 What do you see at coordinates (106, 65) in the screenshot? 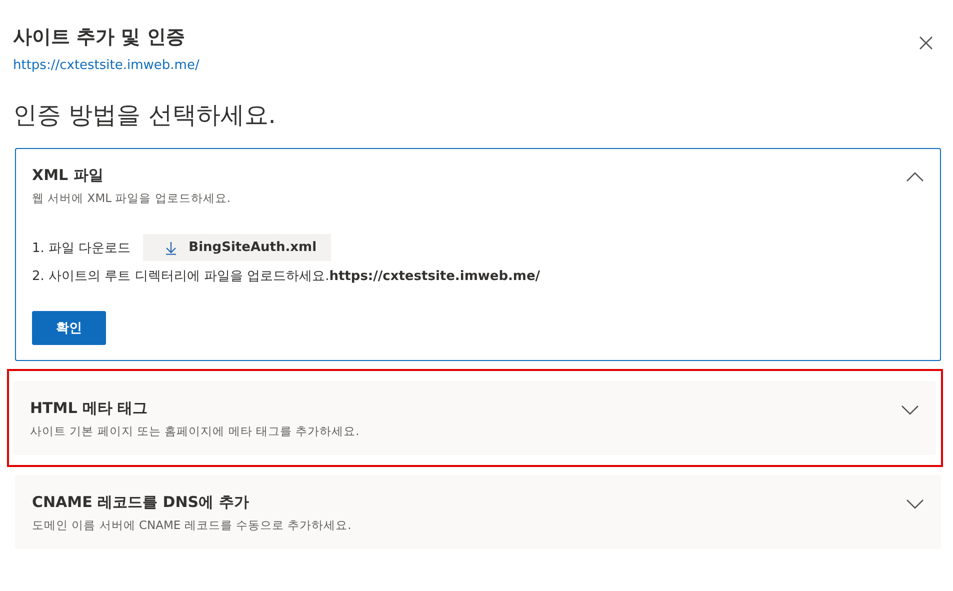
I see `site-link: https://cxtestsite.imweb.me/` at bounding box center [106, 65].